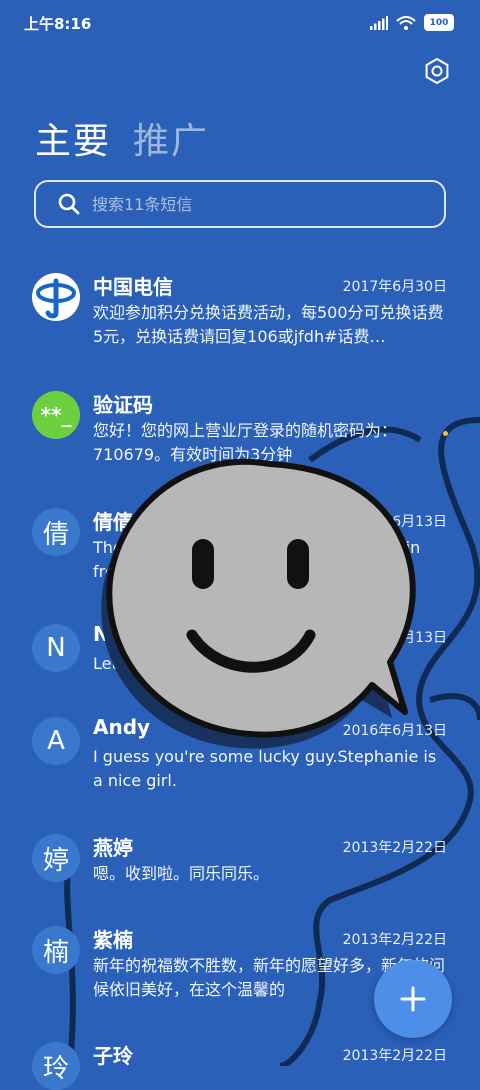 The height and width of the screenshot is (1090, 480). Describe the element at coordinates (123, 405) in the screenshot. I see `conversation-name: 验证码` at that location.